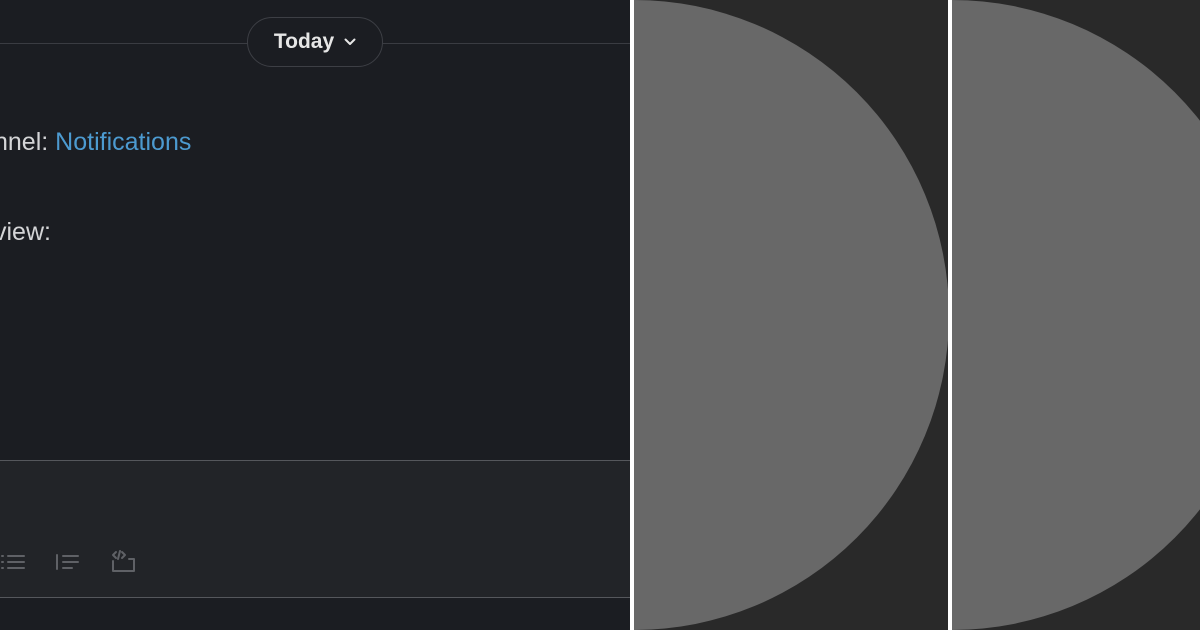  What do you see at coordinates (304, 41) in the screenshot?
I see `day-divider-label: Today` at bounding box center [304, 41].